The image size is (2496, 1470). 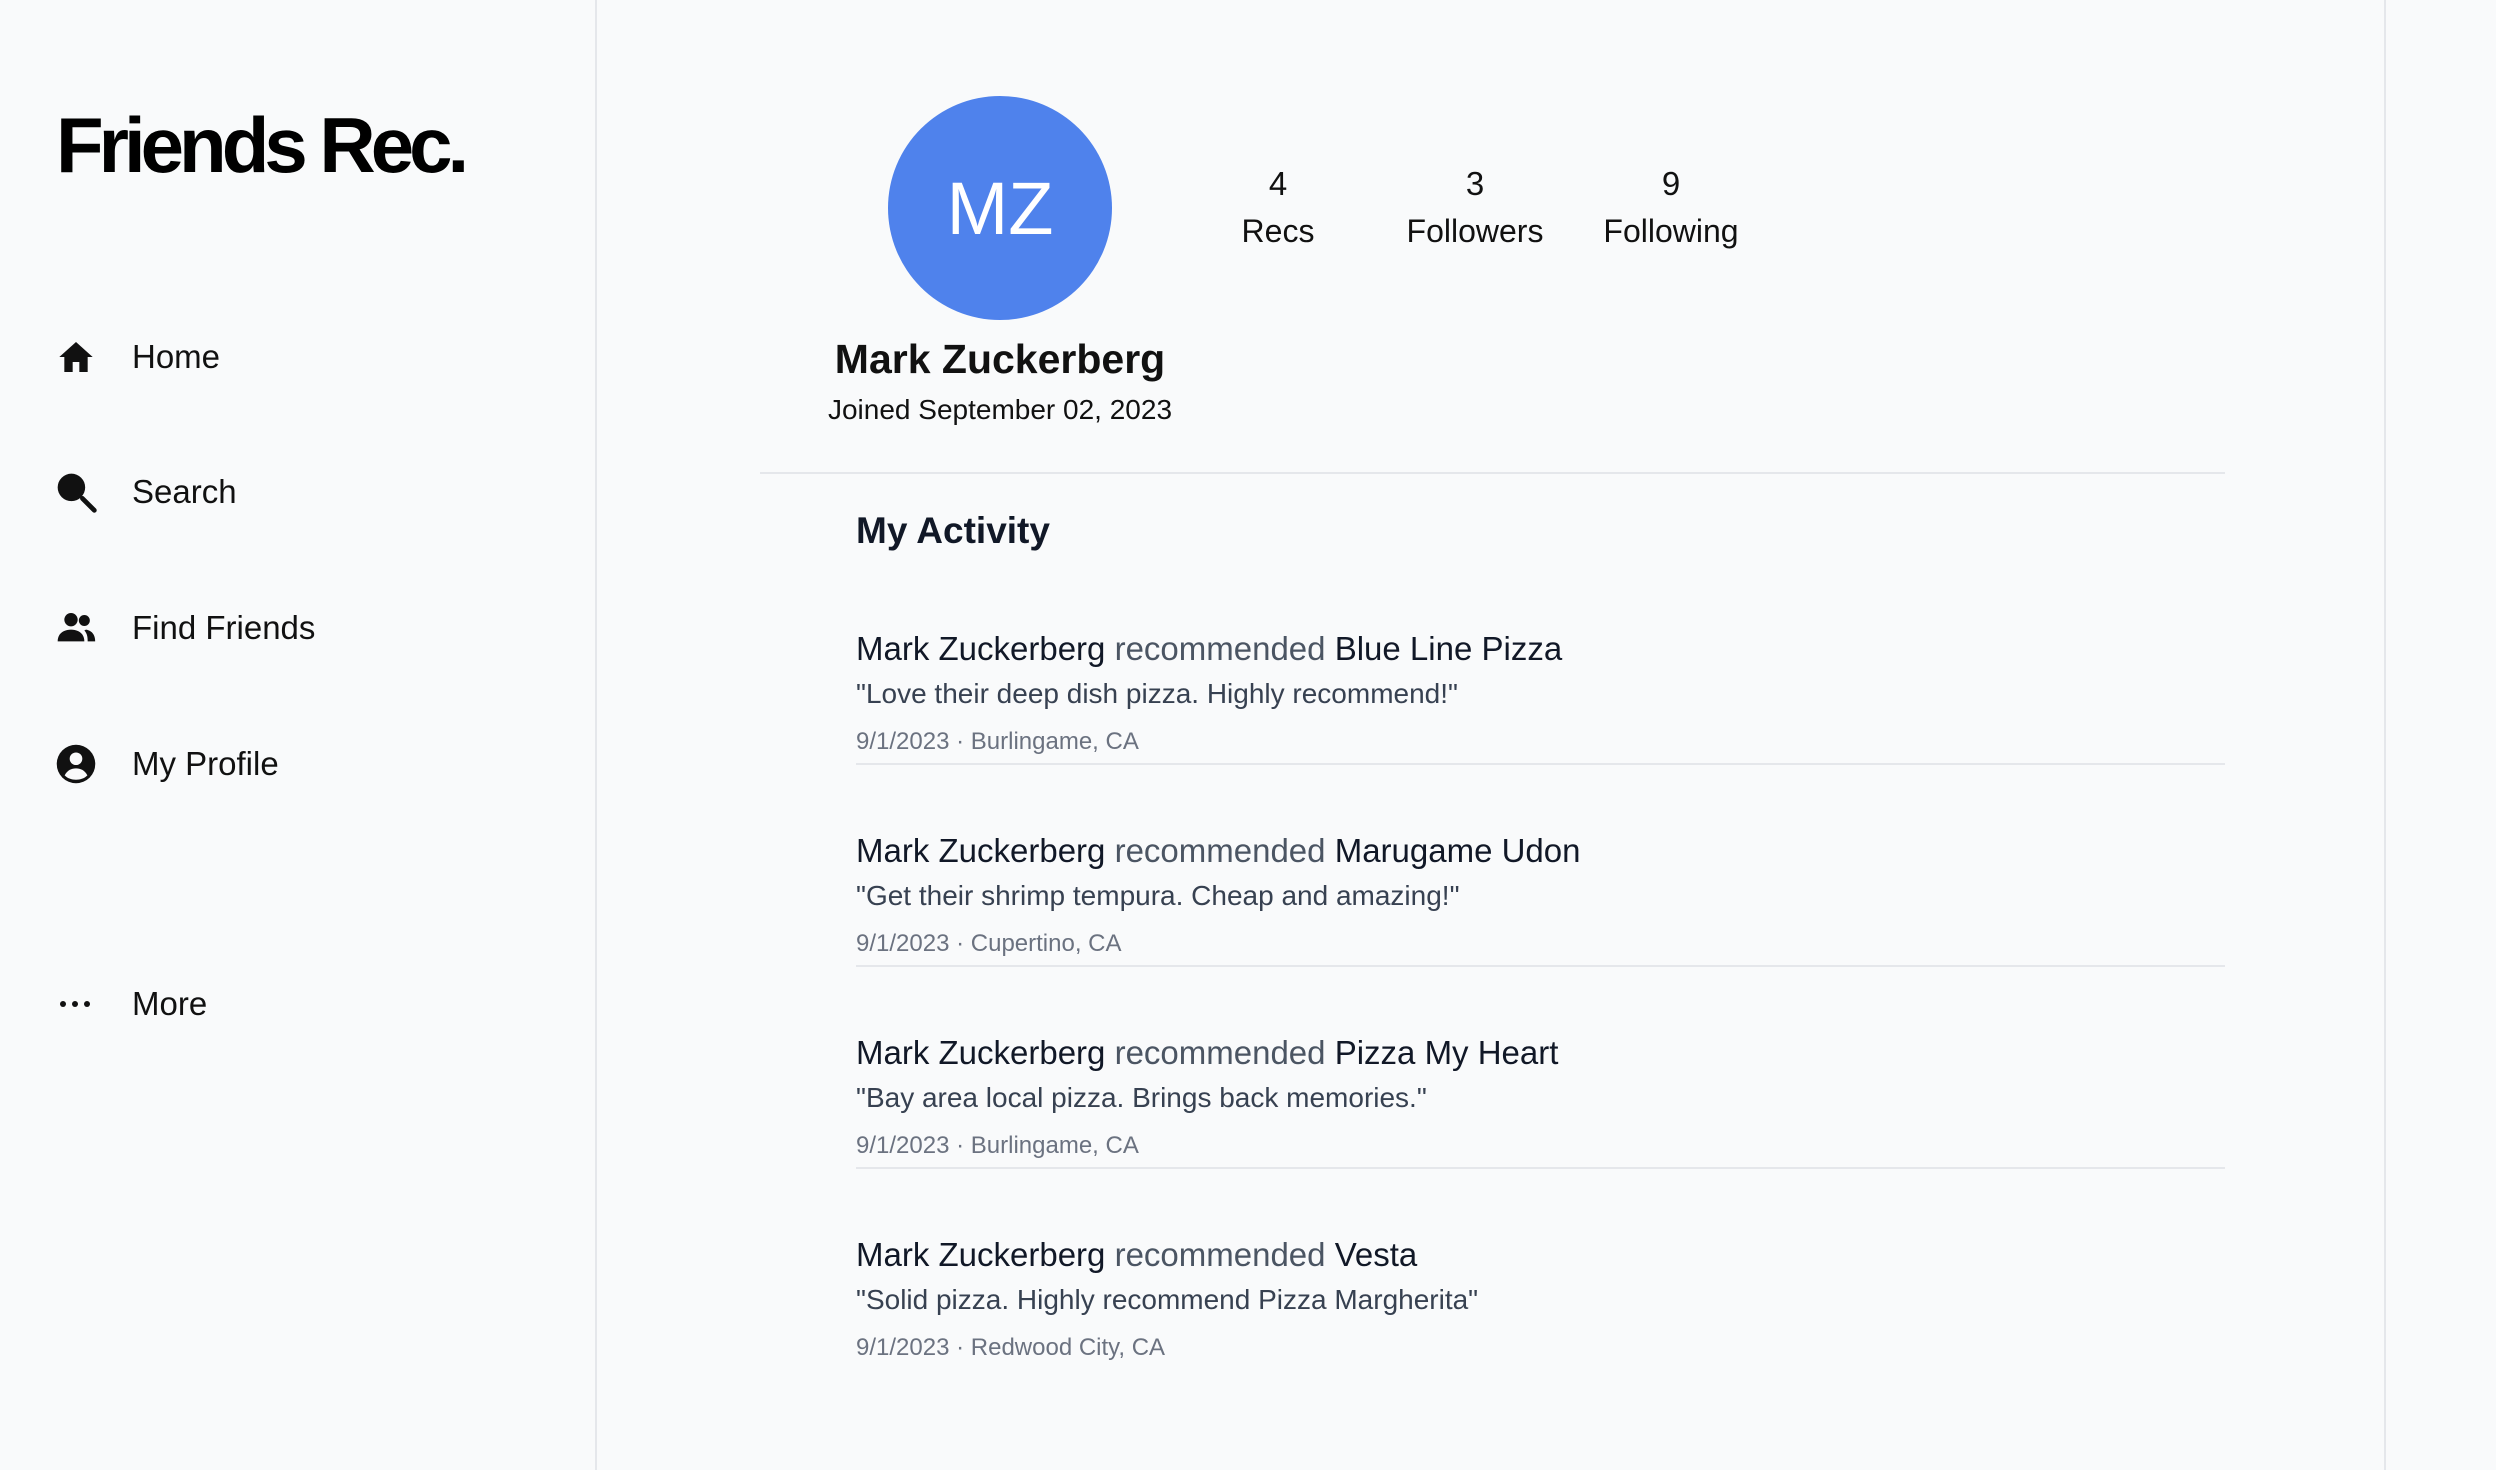 What do you see at coordinates (76, 764) in the screenshot?
I see `account-circle-icon` at bounding box center [76, 764].